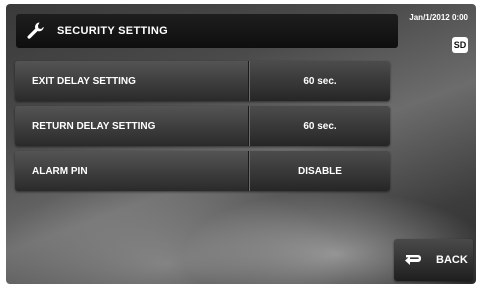 The width and height of the screenshot is (483, 289). What do you see at coordinates (438, 17) in the screenshot?
I see `datetime-display: Jan/1/2012 0:00` at bounding box center [438, 17].